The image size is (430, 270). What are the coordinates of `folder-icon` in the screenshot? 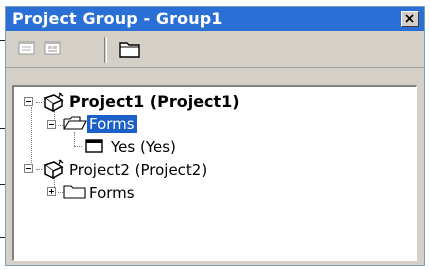 It's located at (129, 50).